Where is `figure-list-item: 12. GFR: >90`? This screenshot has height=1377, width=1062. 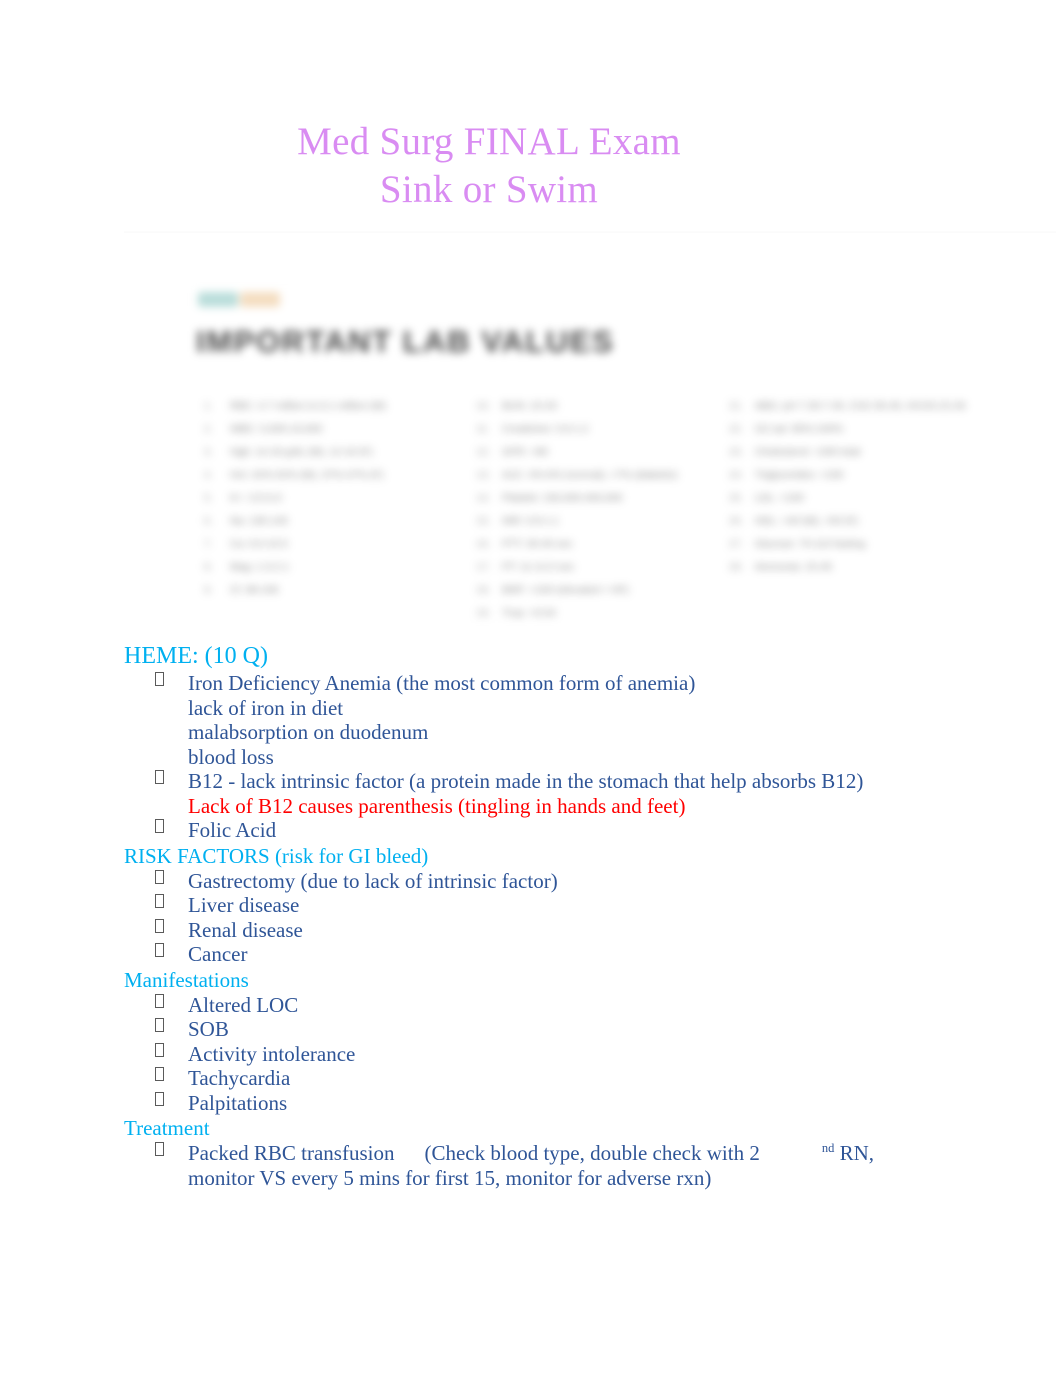 figure-list-item: 12. GFR: >90 is located at coordinates (599, 452).